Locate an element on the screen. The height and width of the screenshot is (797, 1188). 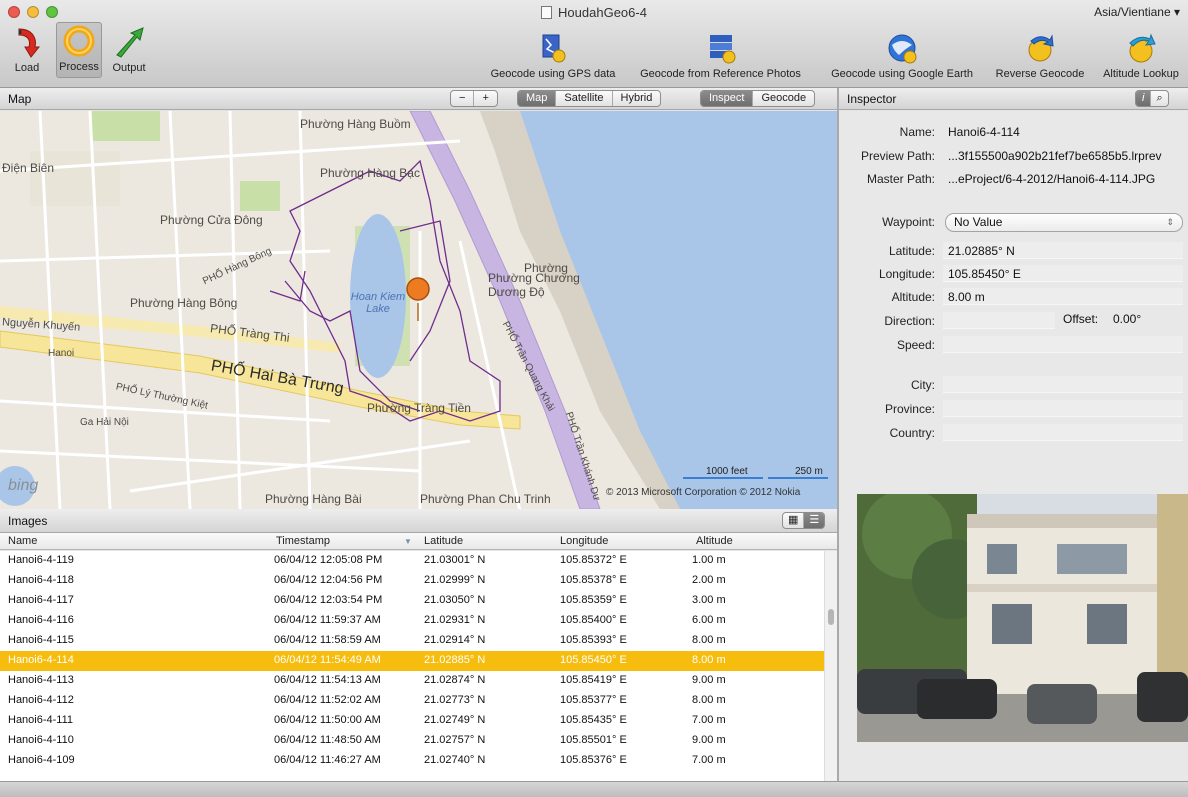
mode-geocode: Geocode is located at coordinates (783, 98).